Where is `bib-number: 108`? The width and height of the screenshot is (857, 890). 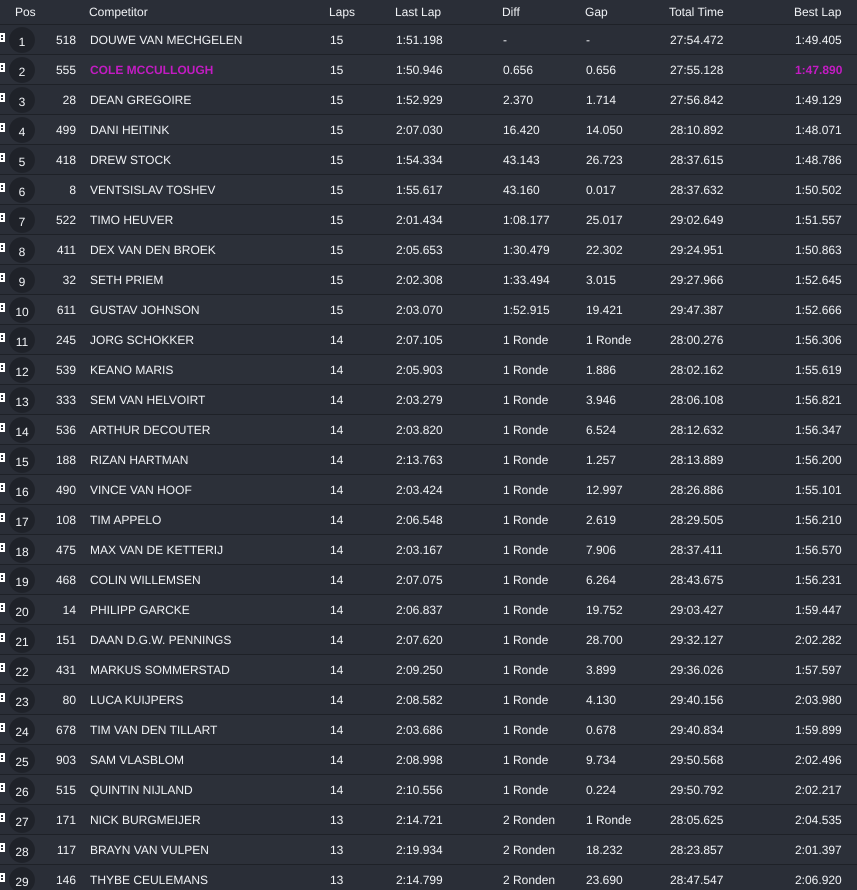
bib-number: 108 is located at coordinates (65, 520).